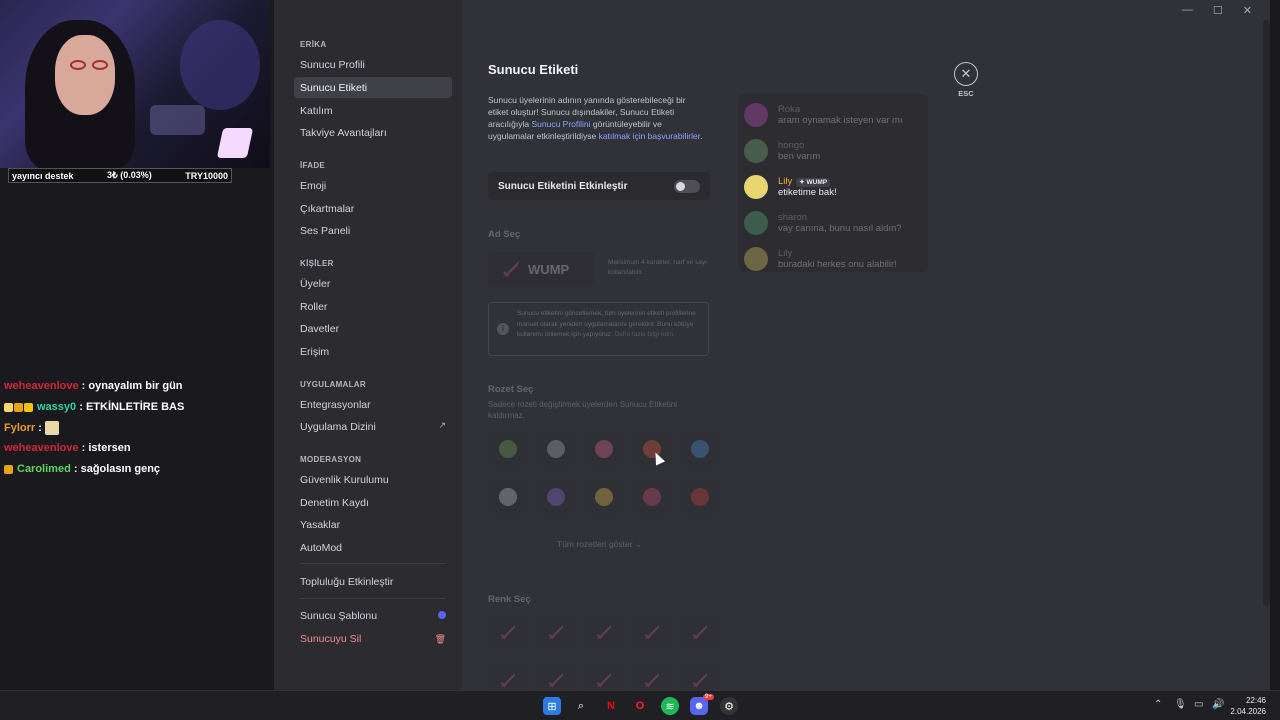 This screenshot has width=1280, height=720. What do you see at coordinates (373, 208) in the screenshot?
I see `sidebar-item: Çıkartmalar` at bounding box center [373, 208].